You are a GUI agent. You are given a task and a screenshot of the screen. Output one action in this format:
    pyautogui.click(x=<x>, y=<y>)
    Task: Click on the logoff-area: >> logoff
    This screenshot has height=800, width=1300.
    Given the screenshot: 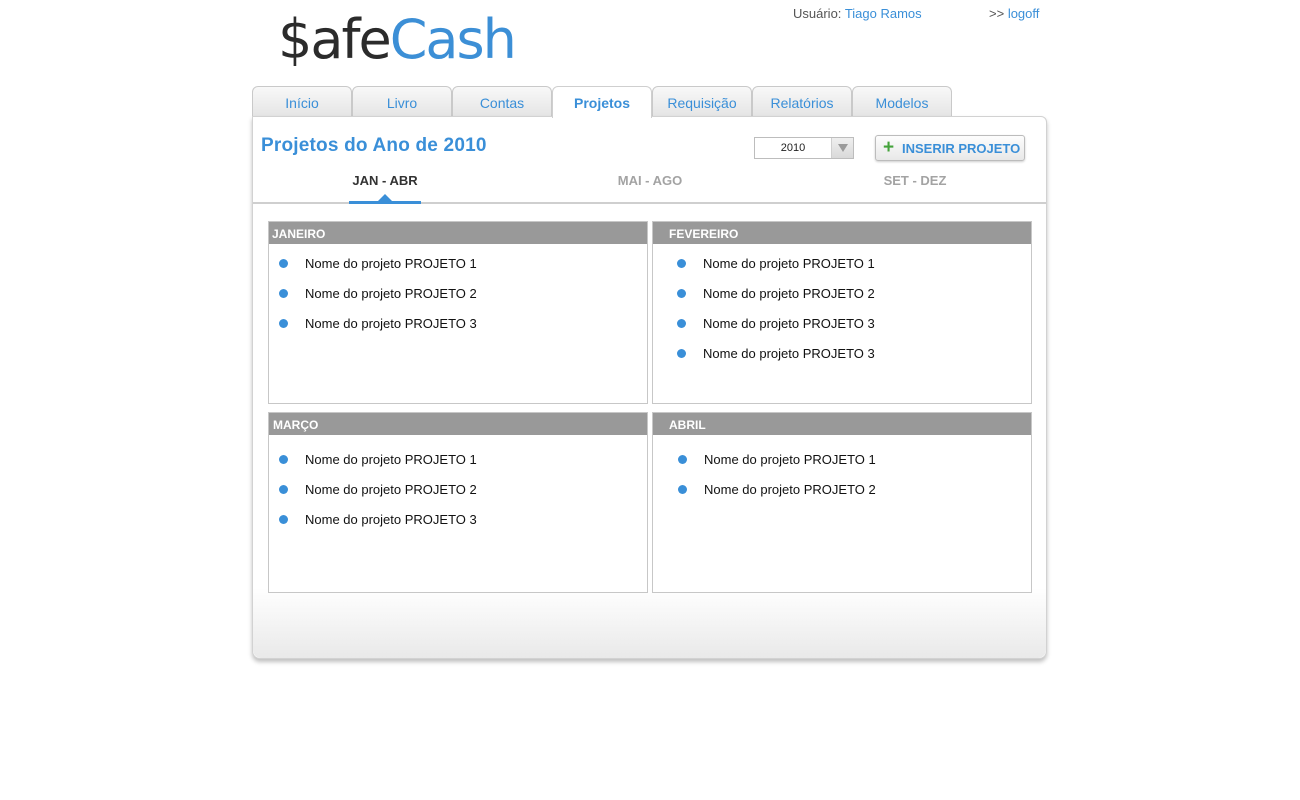 What is the action you would take?
    pyautogui.click(x=1014, y=13)
    